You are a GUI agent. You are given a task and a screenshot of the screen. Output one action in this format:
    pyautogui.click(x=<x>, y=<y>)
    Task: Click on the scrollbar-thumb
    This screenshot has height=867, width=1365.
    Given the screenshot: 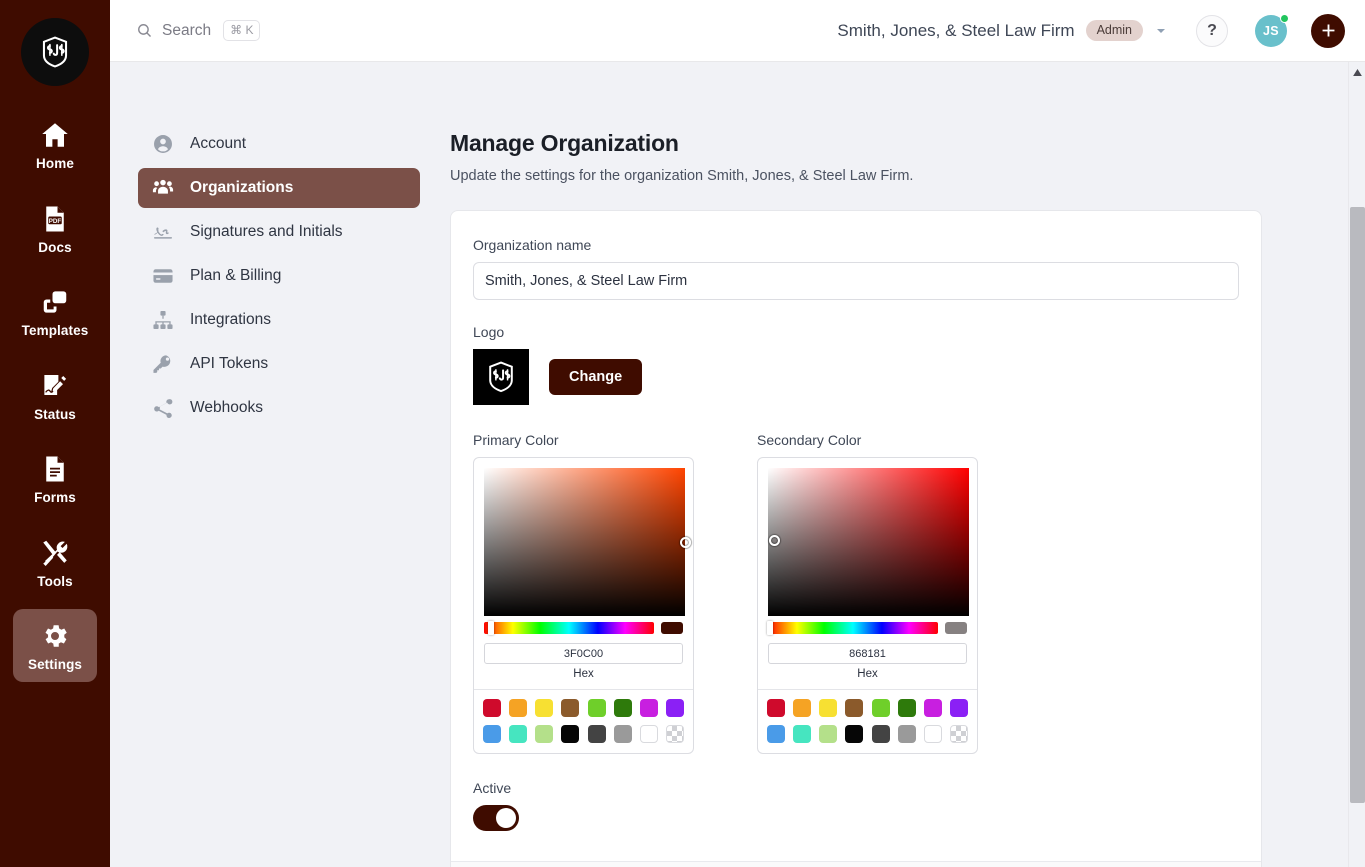 What is the action you would take?
    pyautogui.click(x=1357, y=504)
    